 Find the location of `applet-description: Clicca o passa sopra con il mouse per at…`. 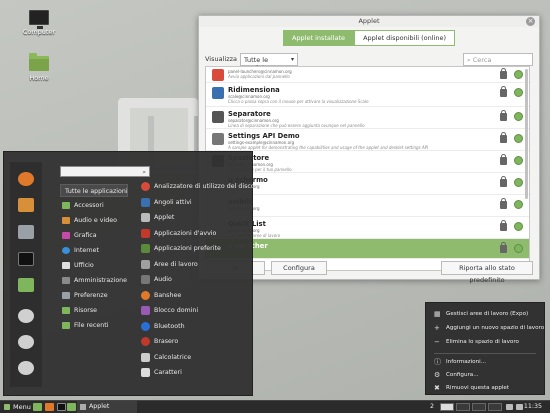

applet-description: Clicca o passa sopra con il mouse per at… is located at coordinates (298, 101).